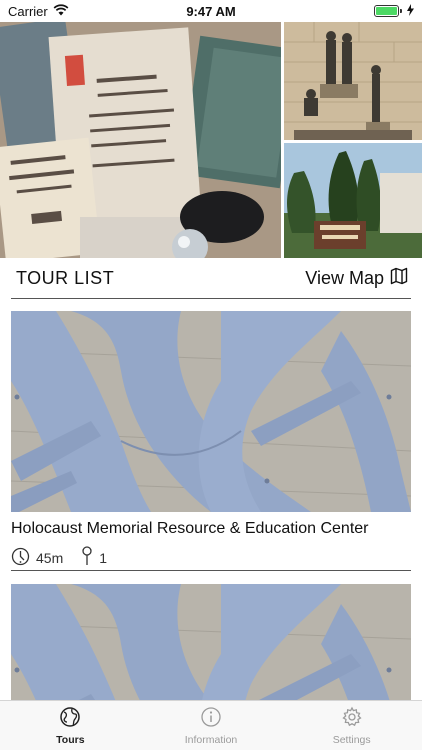 This screenshot has height=750, width=422. Describe the element at coordinates (20, 558) in the screenshot. I see `clock-icon` at that location.